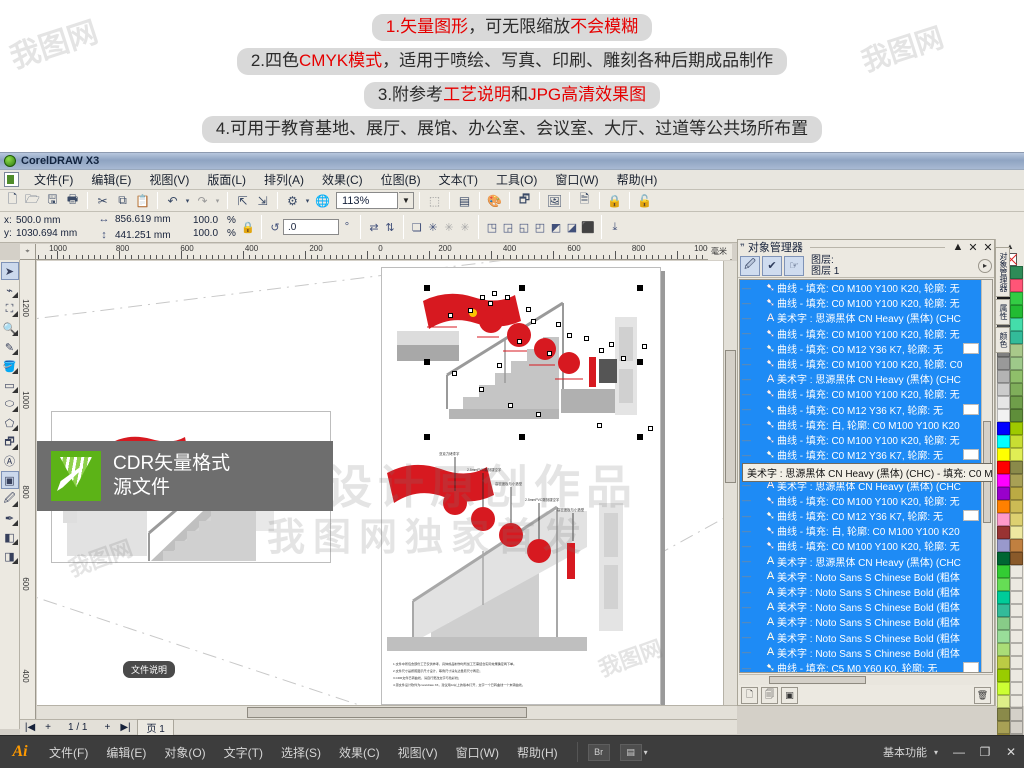 The width and height of the screenshot is (1024, 768). I want to click on hscroll-thumb, so click(387, 712).